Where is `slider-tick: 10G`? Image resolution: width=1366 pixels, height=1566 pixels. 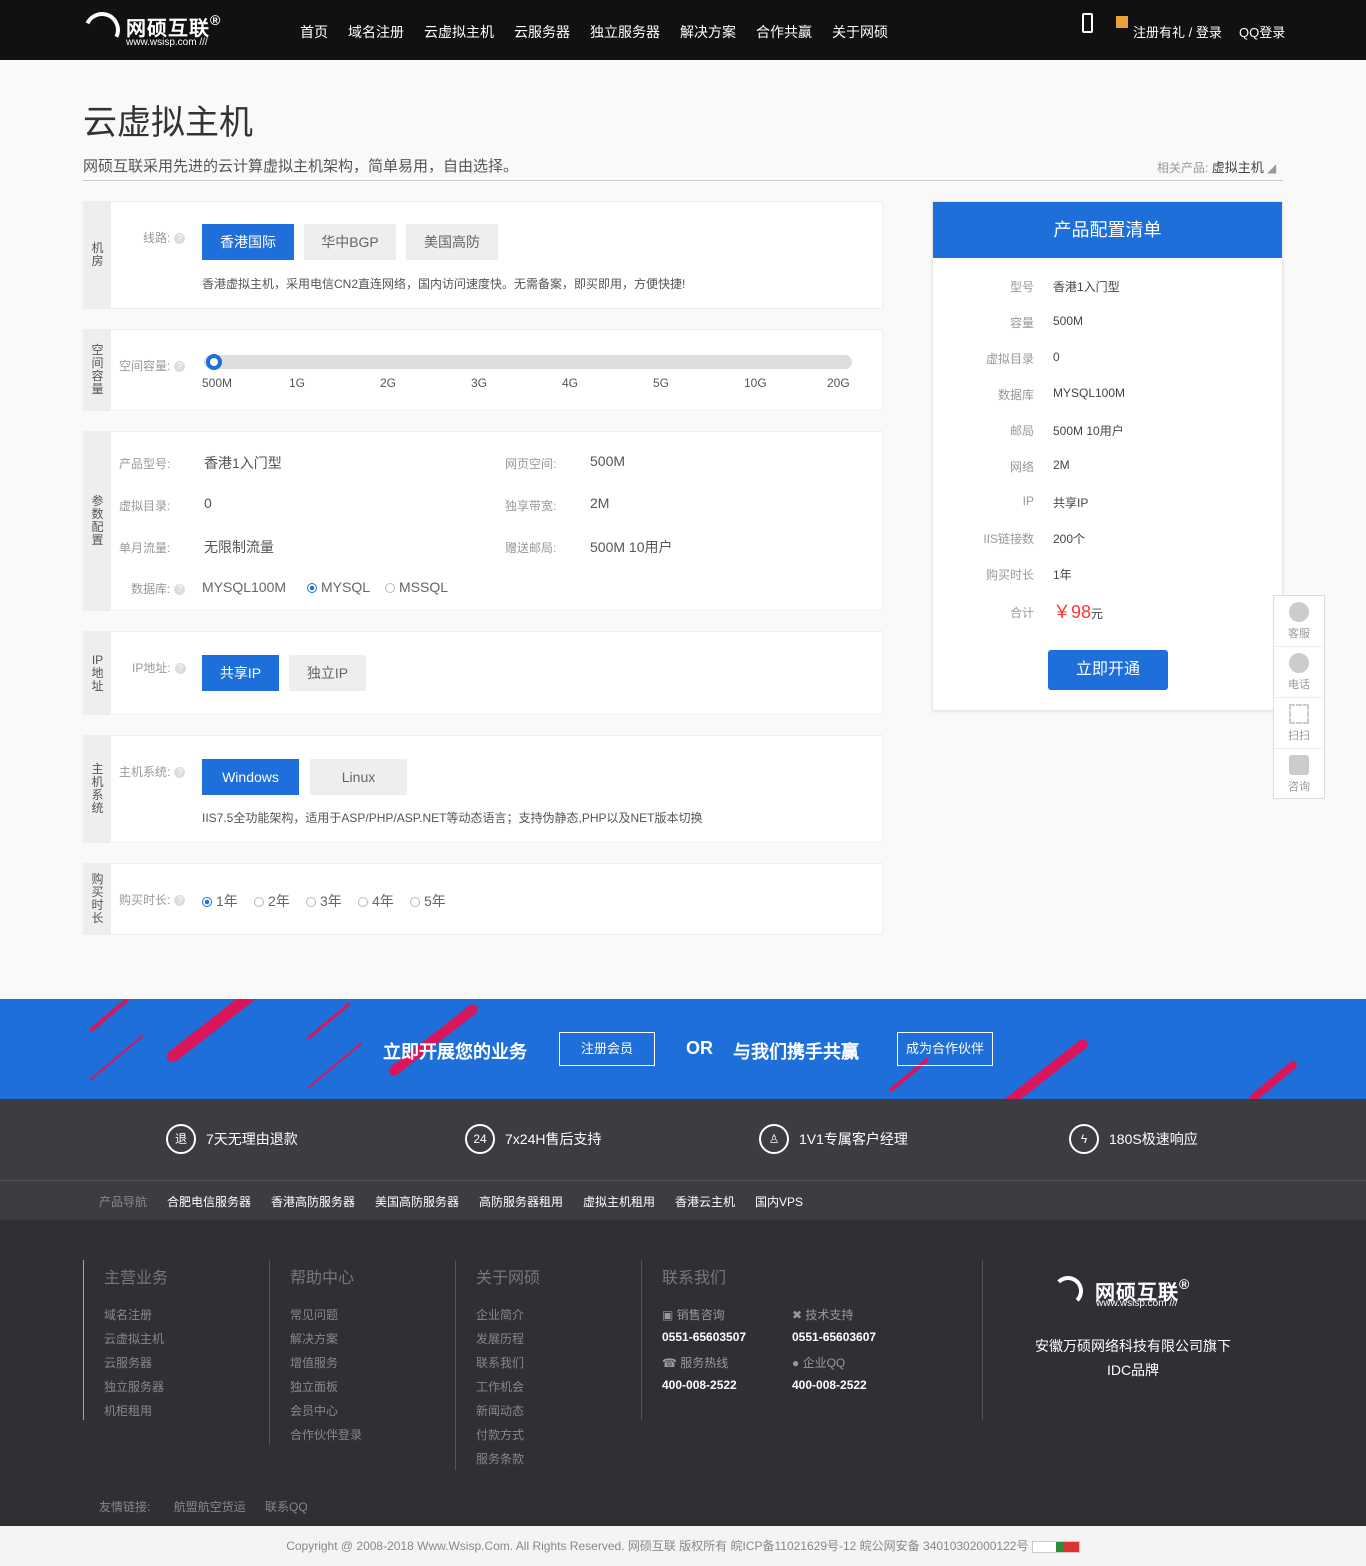 slider-tick: 10G is located at coordinates (755, 383).